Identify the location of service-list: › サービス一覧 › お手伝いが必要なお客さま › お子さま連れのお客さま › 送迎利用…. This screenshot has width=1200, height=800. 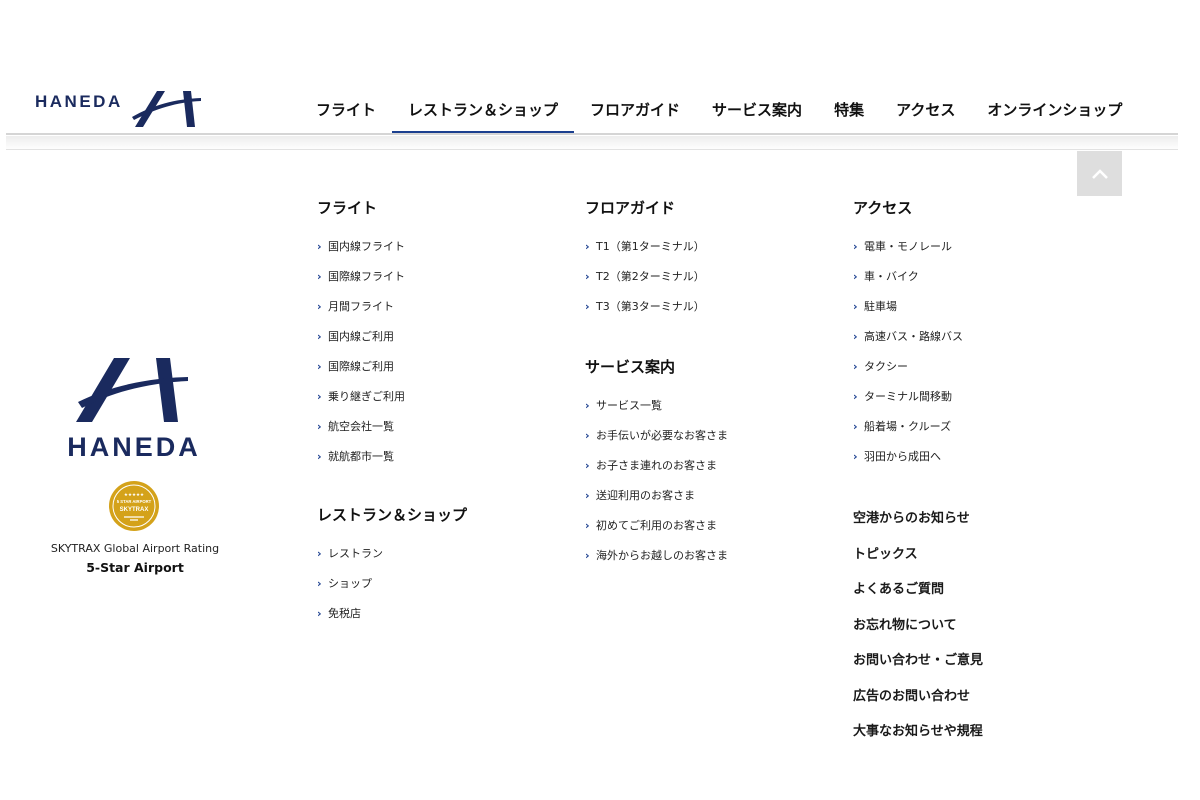
(656, 481).